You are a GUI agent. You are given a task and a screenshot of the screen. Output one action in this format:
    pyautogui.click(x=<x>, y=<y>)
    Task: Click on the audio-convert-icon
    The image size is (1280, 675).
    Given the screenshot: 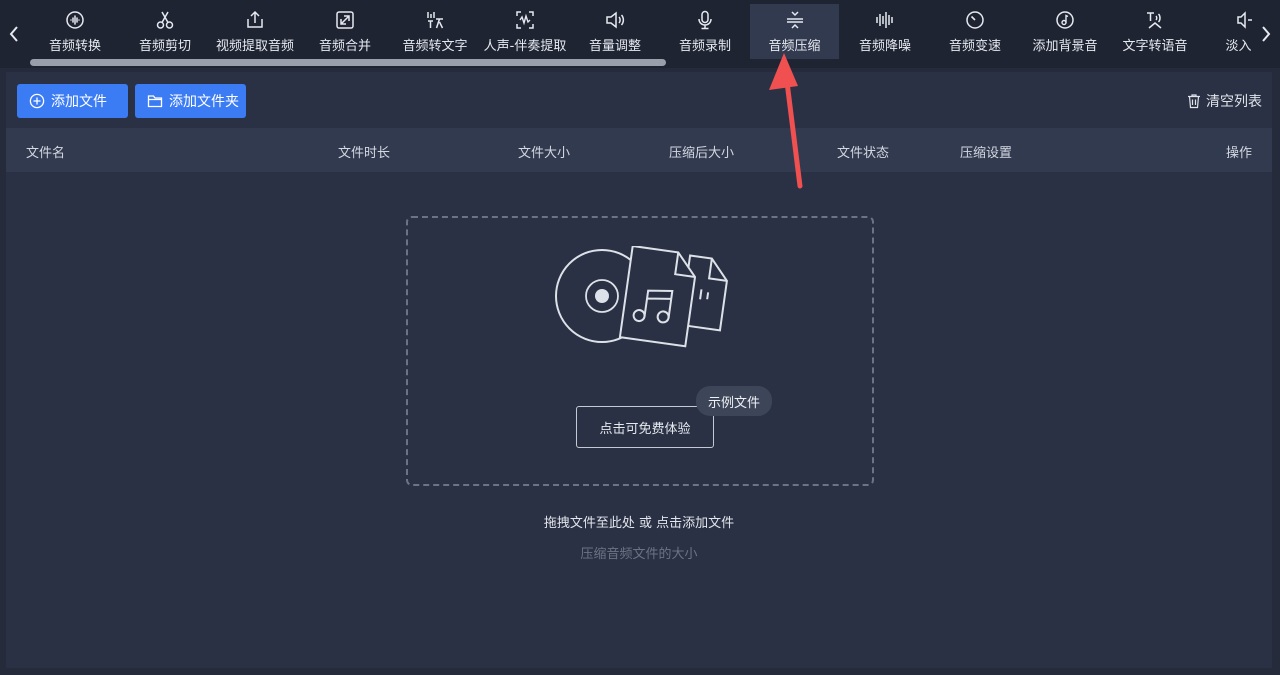 What is the action you would take?
    pyautogui.click(x=75, y=20)
    